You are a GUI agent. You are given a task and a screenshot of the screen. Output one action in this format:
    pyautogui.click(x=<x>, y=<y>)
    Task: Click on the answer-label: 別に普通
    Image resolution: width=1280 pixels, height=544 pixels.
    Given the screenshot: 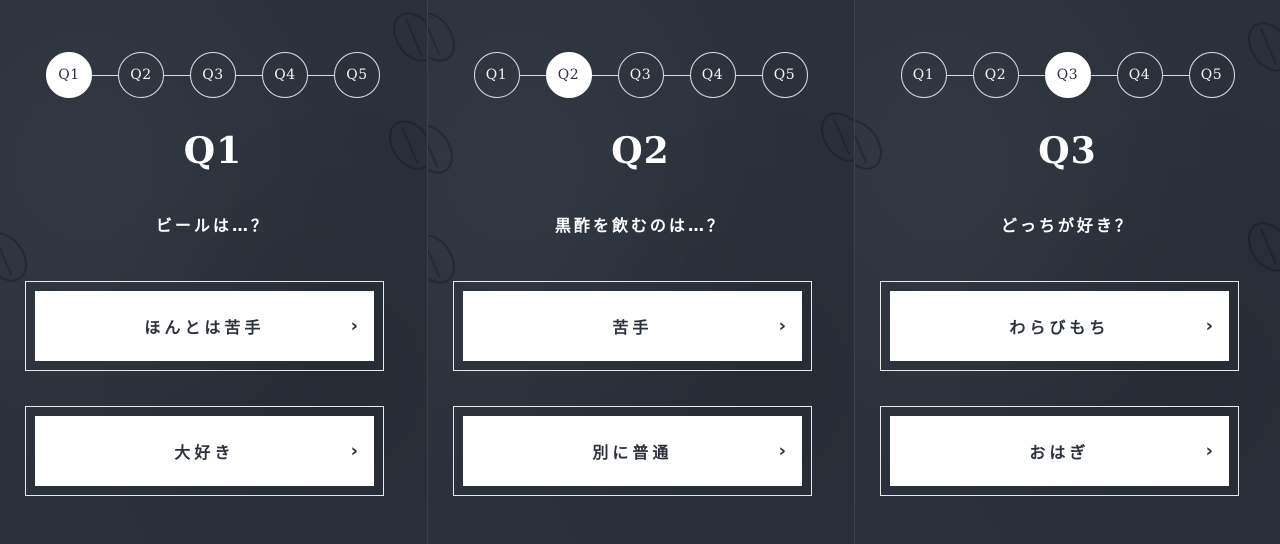 What is the action you would take?
    pyautogui.click(x=632, y=452)
    